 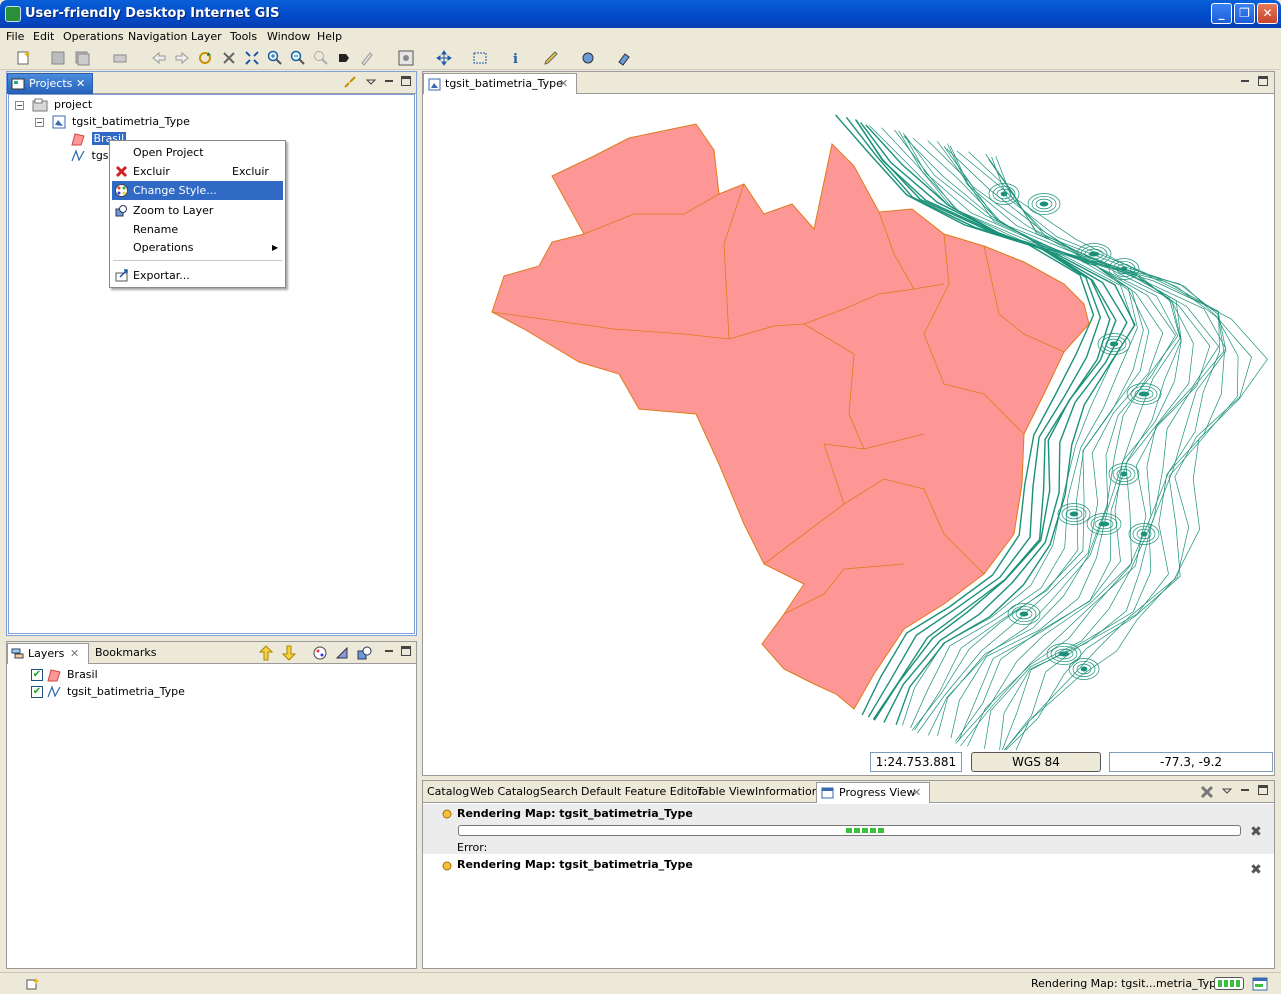 What do you see at coordinates (1260, 984) in the screenshot?
I see `progress-view-icon` at bounding box center [1260, 984].